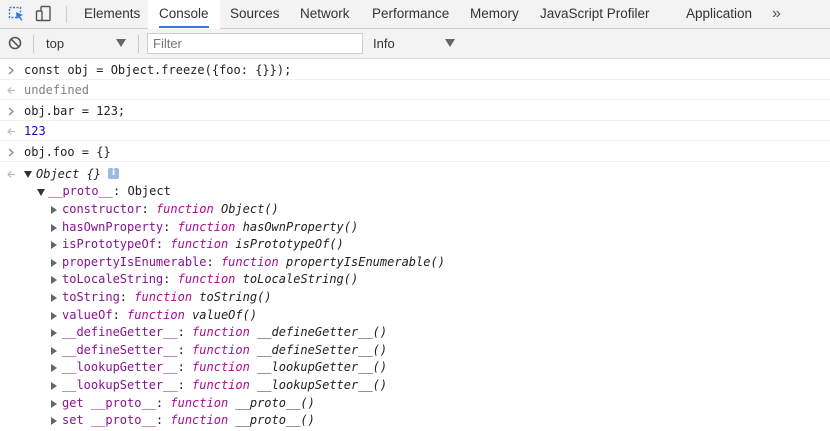 The image size is (830, 431). Describe the element at coordinates (255, 43) in the screenshot. I see `filter-input` at that location.